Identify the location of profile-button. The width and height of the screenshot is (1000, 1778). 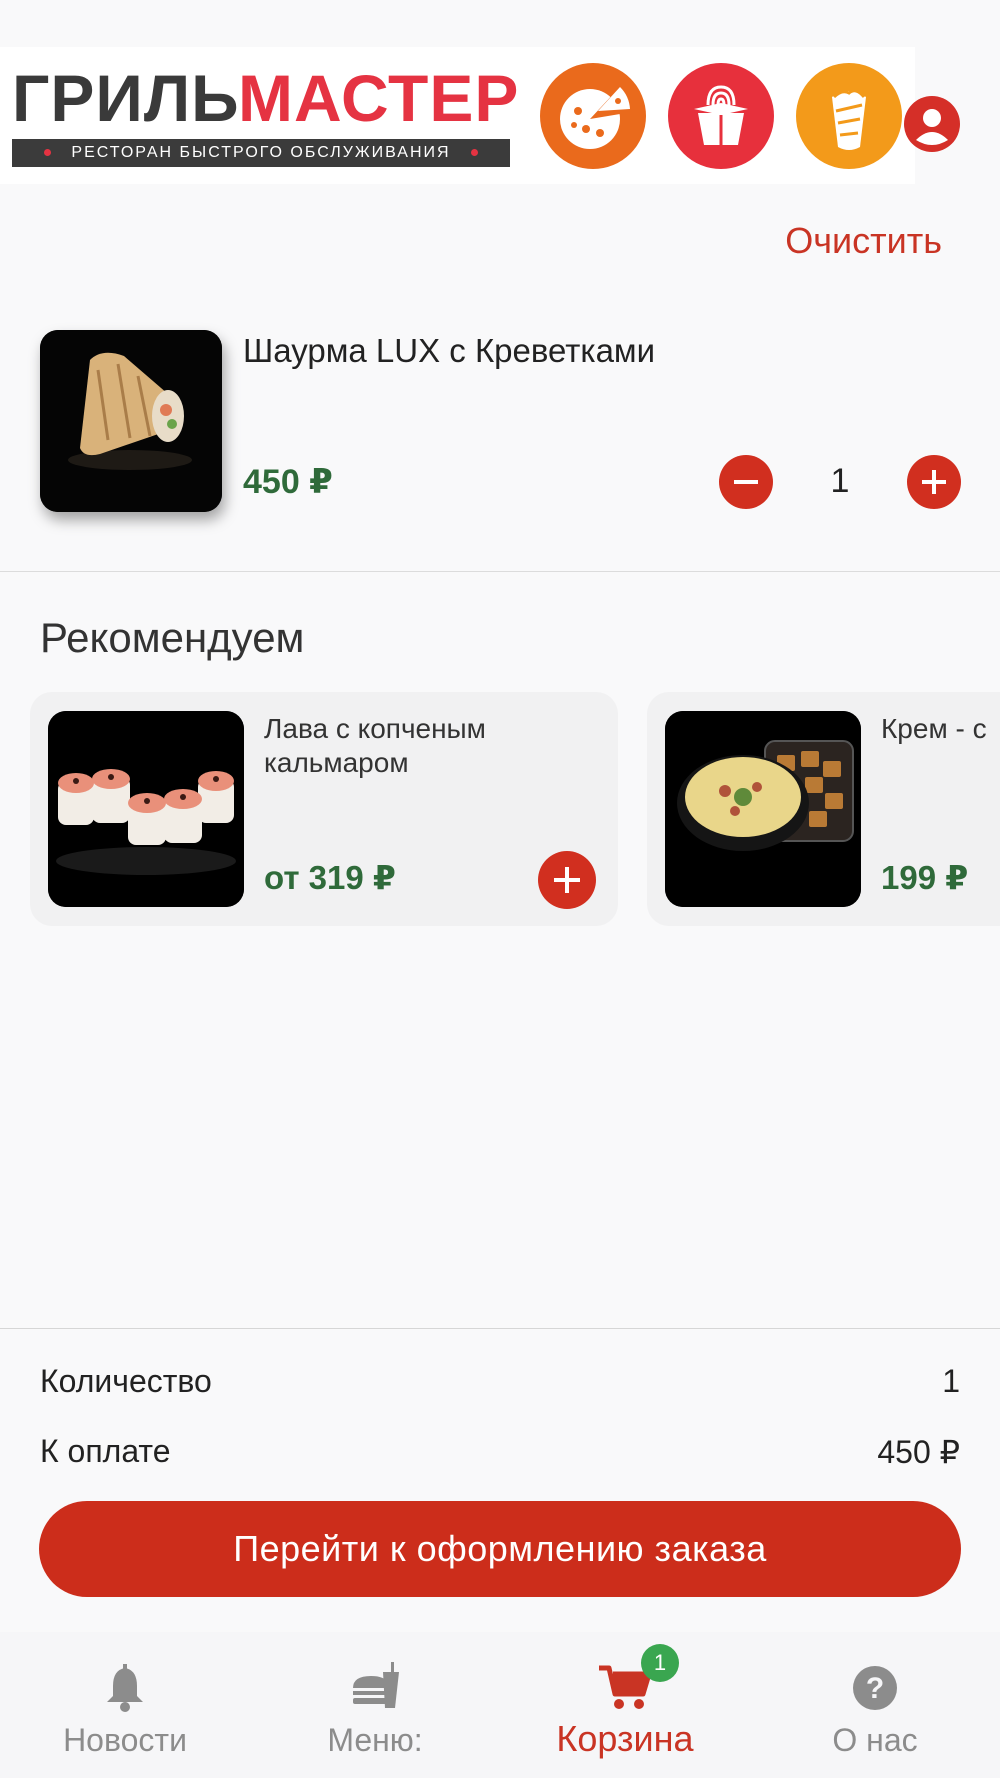
(932, 124).